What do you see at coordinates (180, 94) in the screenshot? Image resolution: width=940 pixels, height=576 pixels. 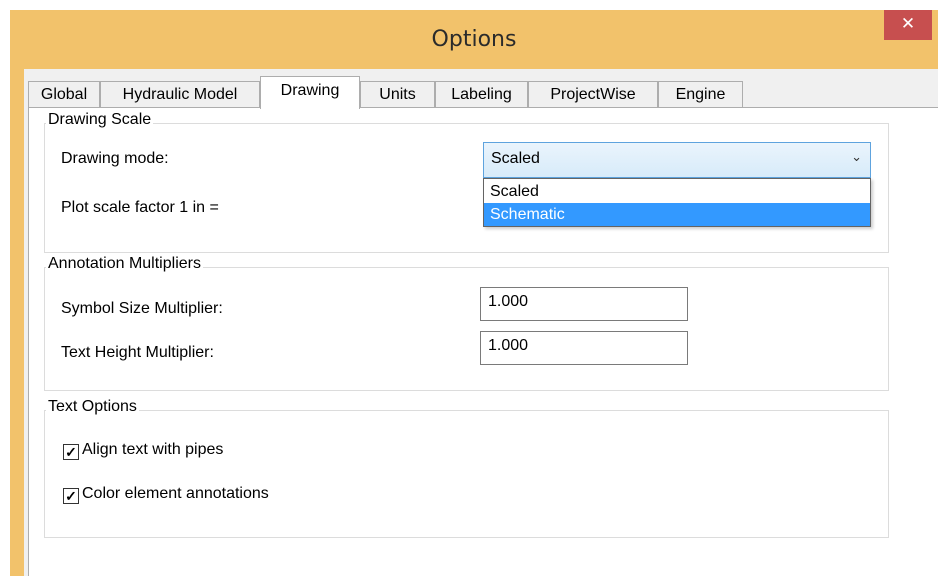 I see `tab-hydraulic-model: Hydraulic Model` at bounding box center [180, 94].